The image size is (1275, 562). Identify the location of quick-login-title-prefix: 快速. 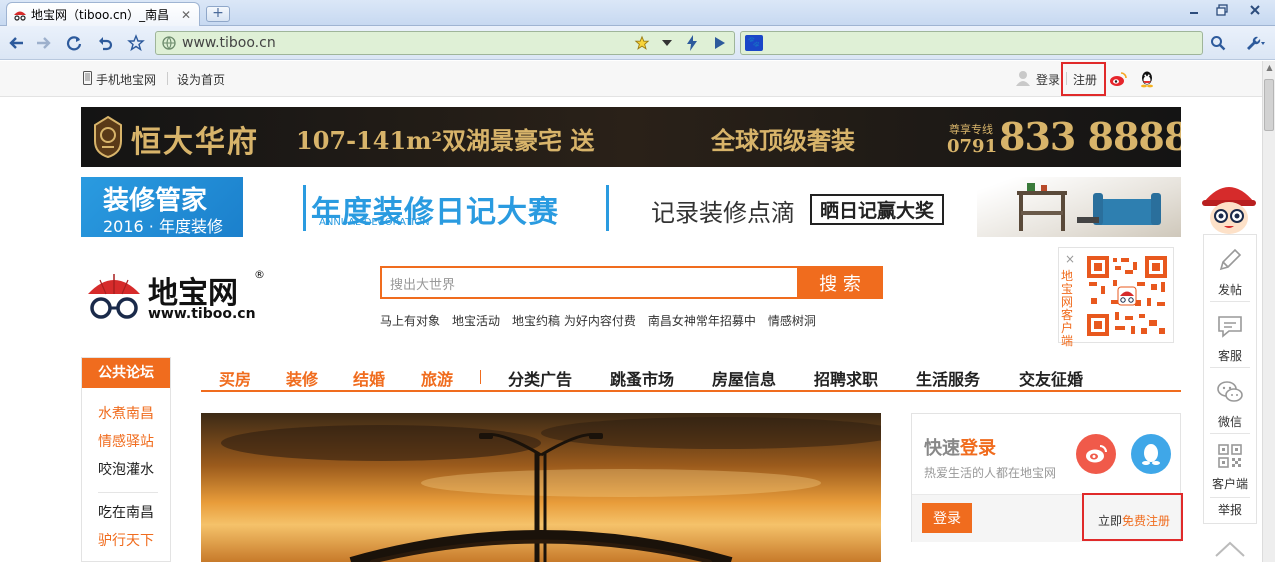
(942, 448).